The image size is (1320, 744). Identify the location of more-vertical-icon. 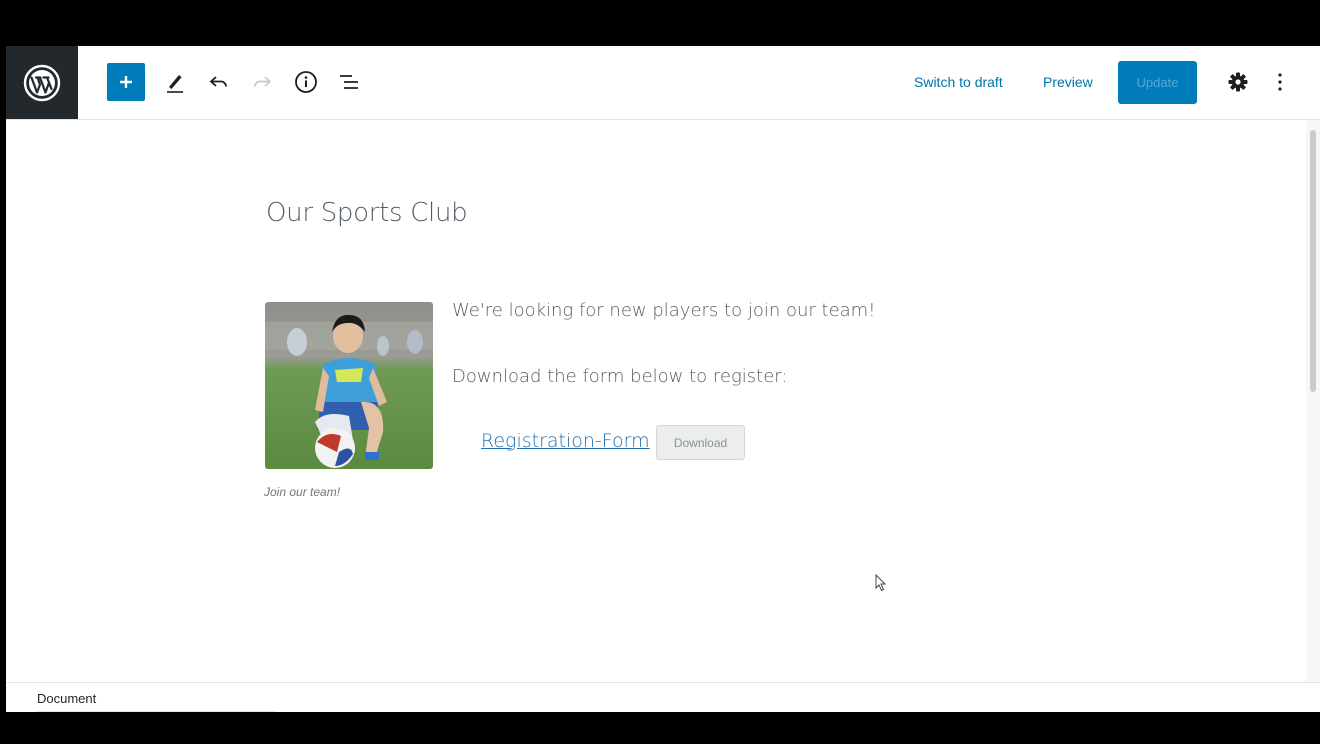
(1280, 82).